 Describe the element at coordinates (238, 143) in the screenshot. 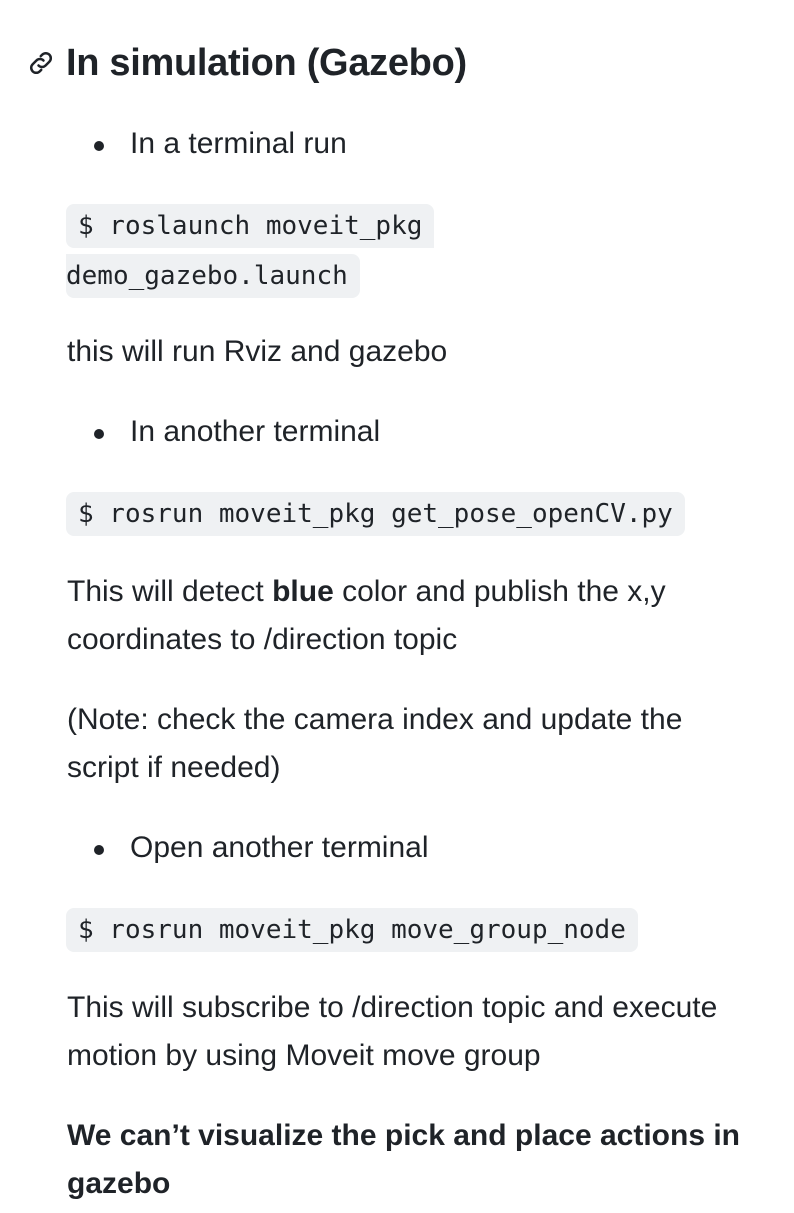

I see `list-item-label: In a terminal run` at that location.